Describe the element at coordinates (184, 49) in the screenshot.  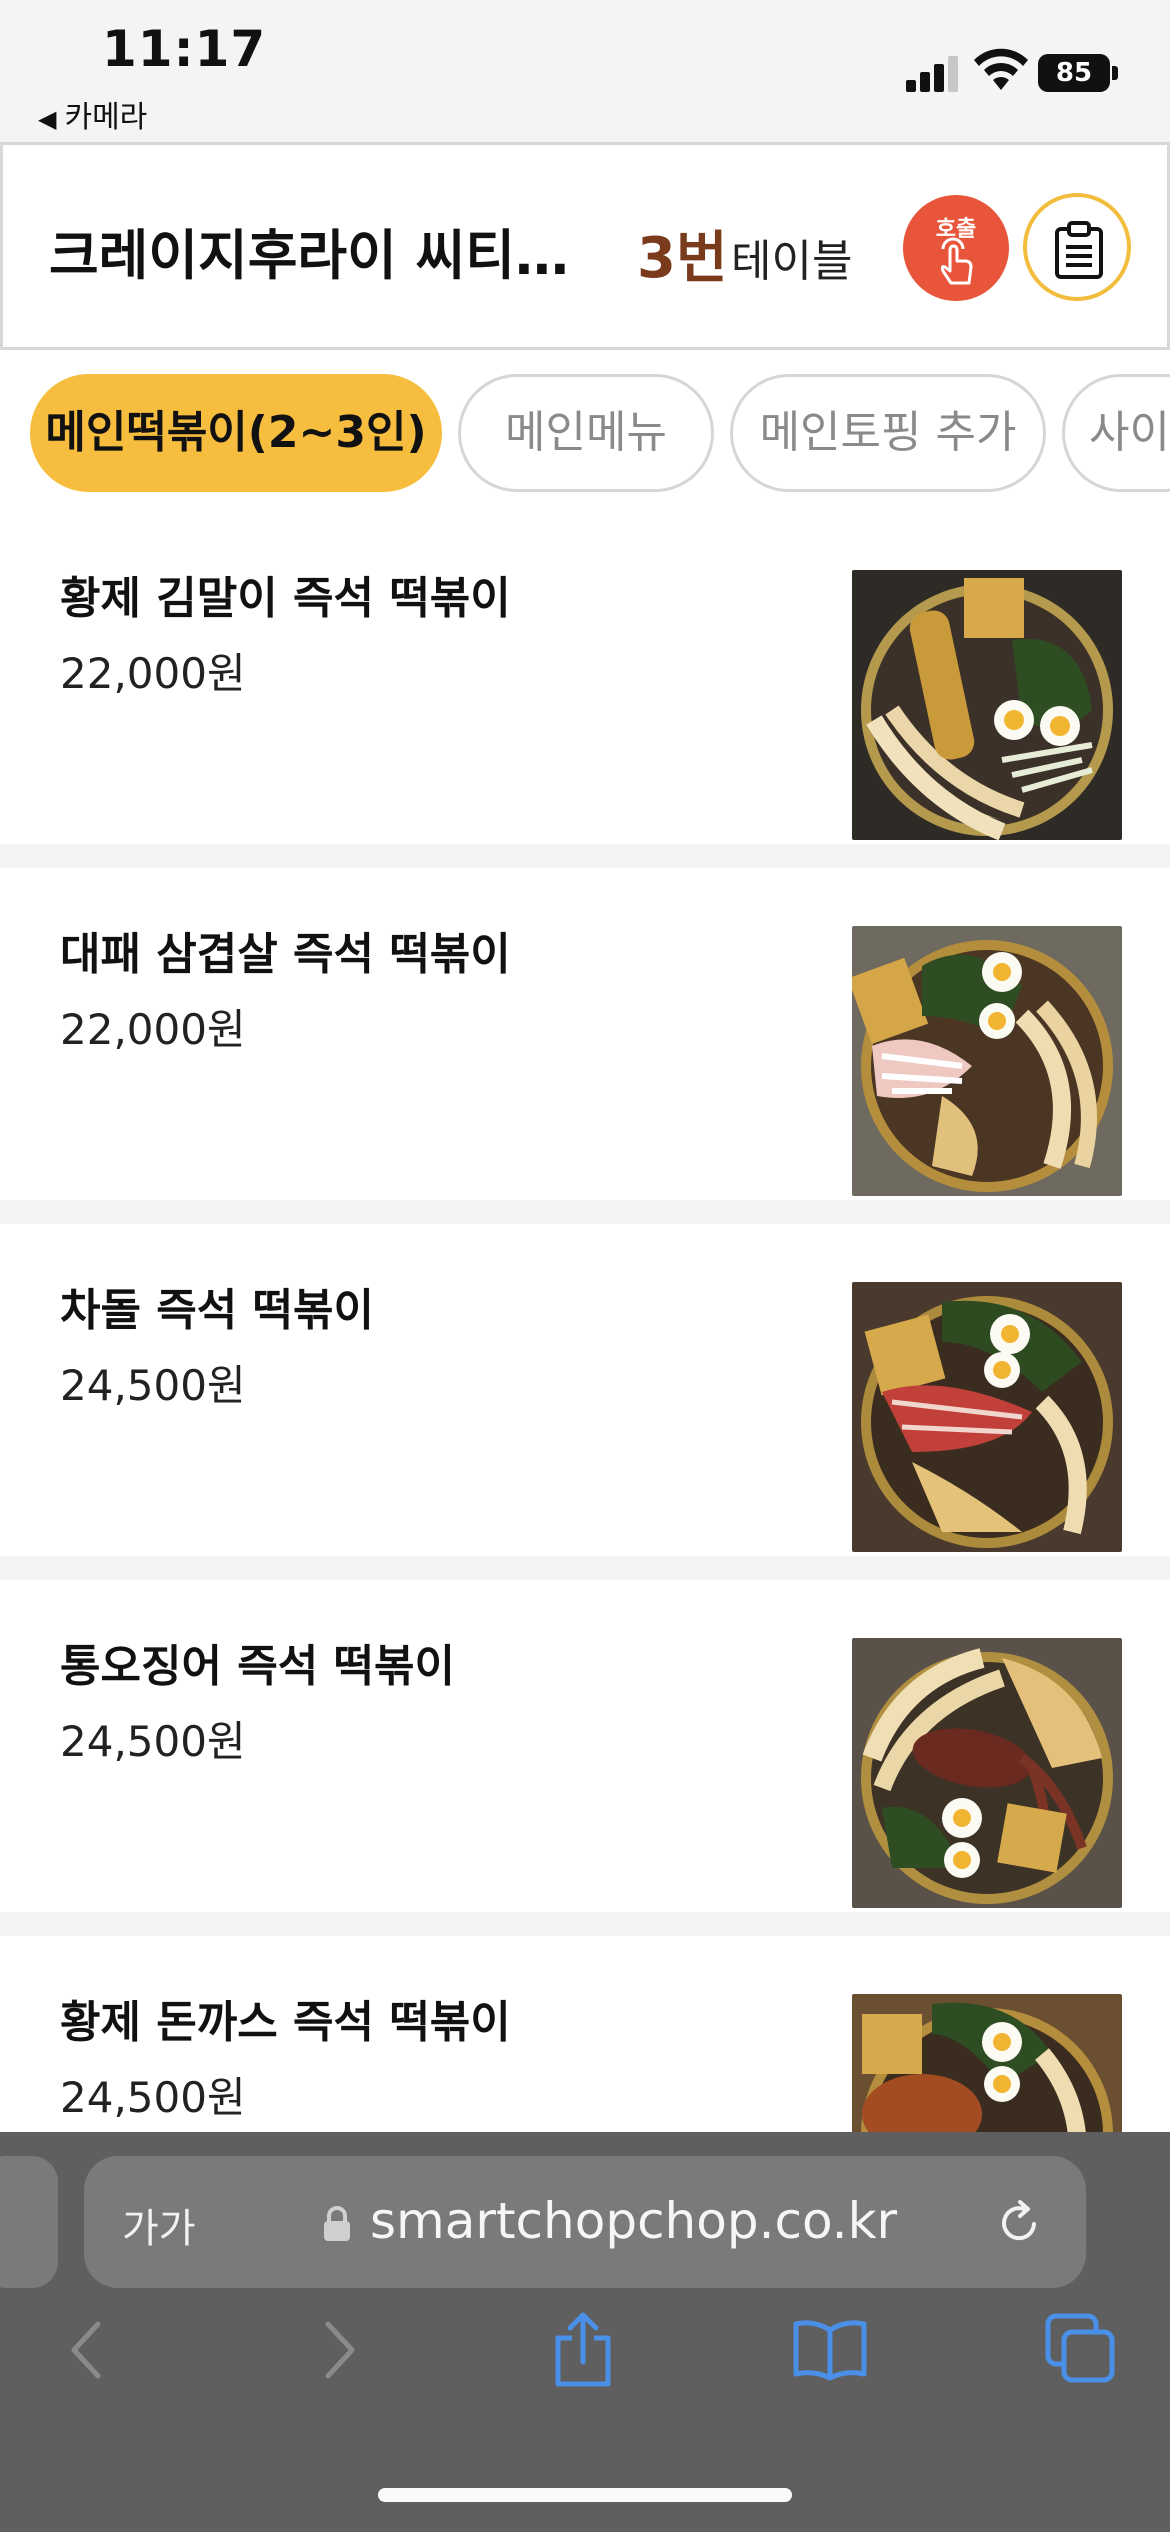
I see `status-time: 11:17` at that location.